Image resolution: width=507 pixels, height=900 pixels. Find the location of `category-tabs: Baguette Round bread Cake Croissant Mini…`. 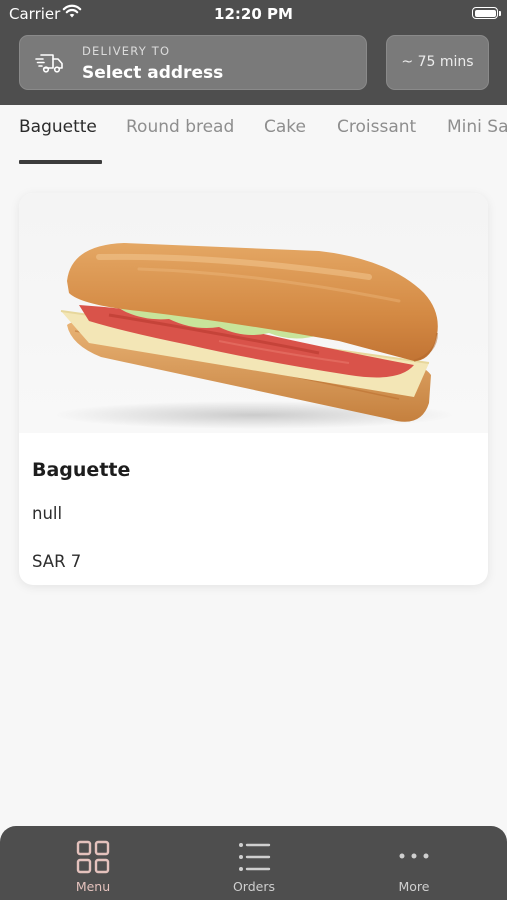

category-tabs: Baguette Round bread Cake Croissant Mini… is located at coordinates (253, 136).